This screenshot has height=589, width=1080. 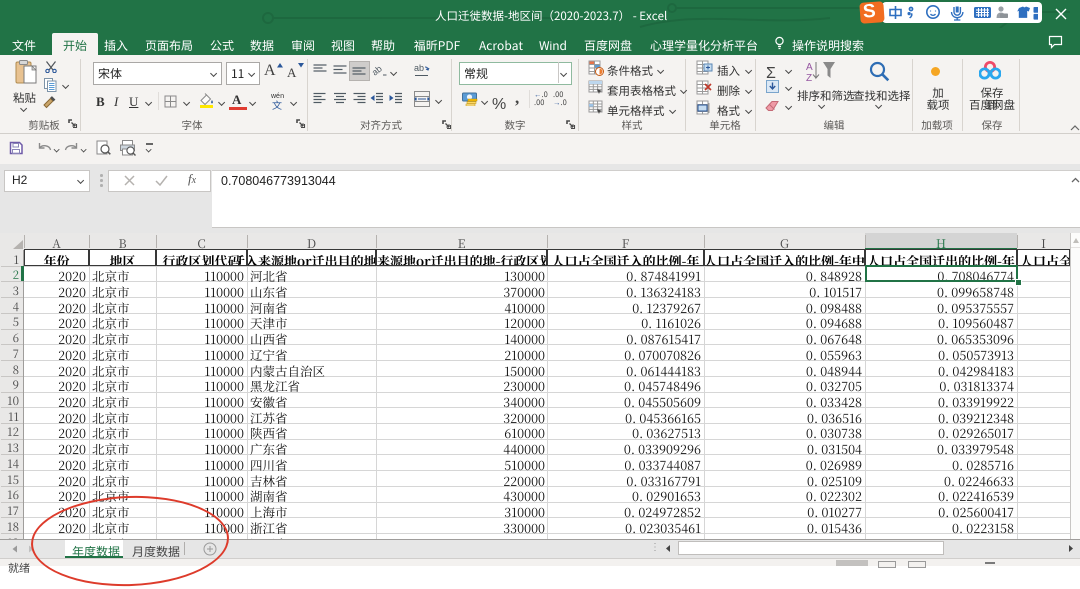 I want to click on svg-text: A, so click(x=809, y=67).